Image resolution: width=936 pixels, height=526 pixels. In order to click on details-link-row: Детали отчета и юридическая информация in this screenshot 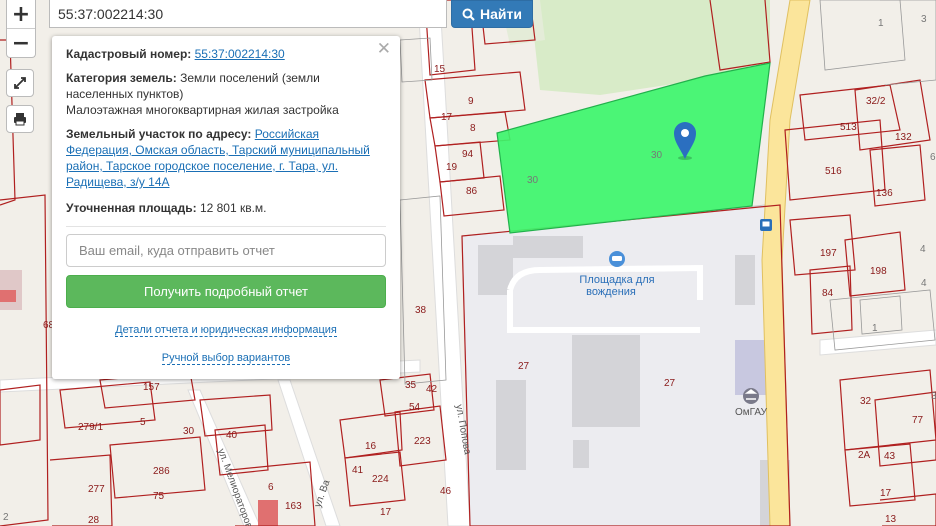, I will do `click(226, 330)`.